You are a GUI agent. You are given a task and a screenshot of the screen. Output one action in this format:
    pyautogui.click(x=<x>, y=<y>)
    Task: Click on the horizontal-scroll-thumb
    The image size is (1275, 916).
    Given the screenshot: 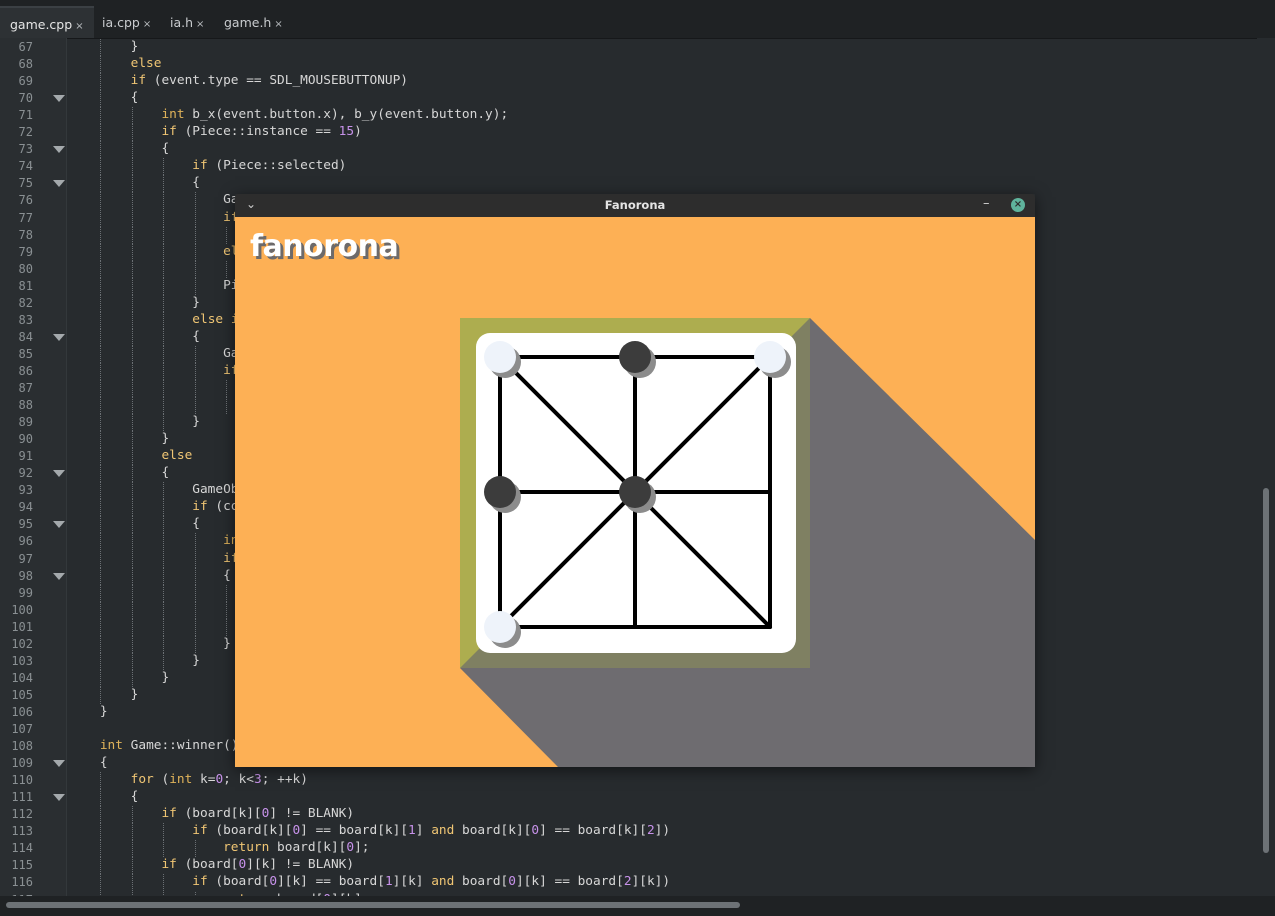 What is the action you would take?
    pyautogui.click(x=373, y=905)
    